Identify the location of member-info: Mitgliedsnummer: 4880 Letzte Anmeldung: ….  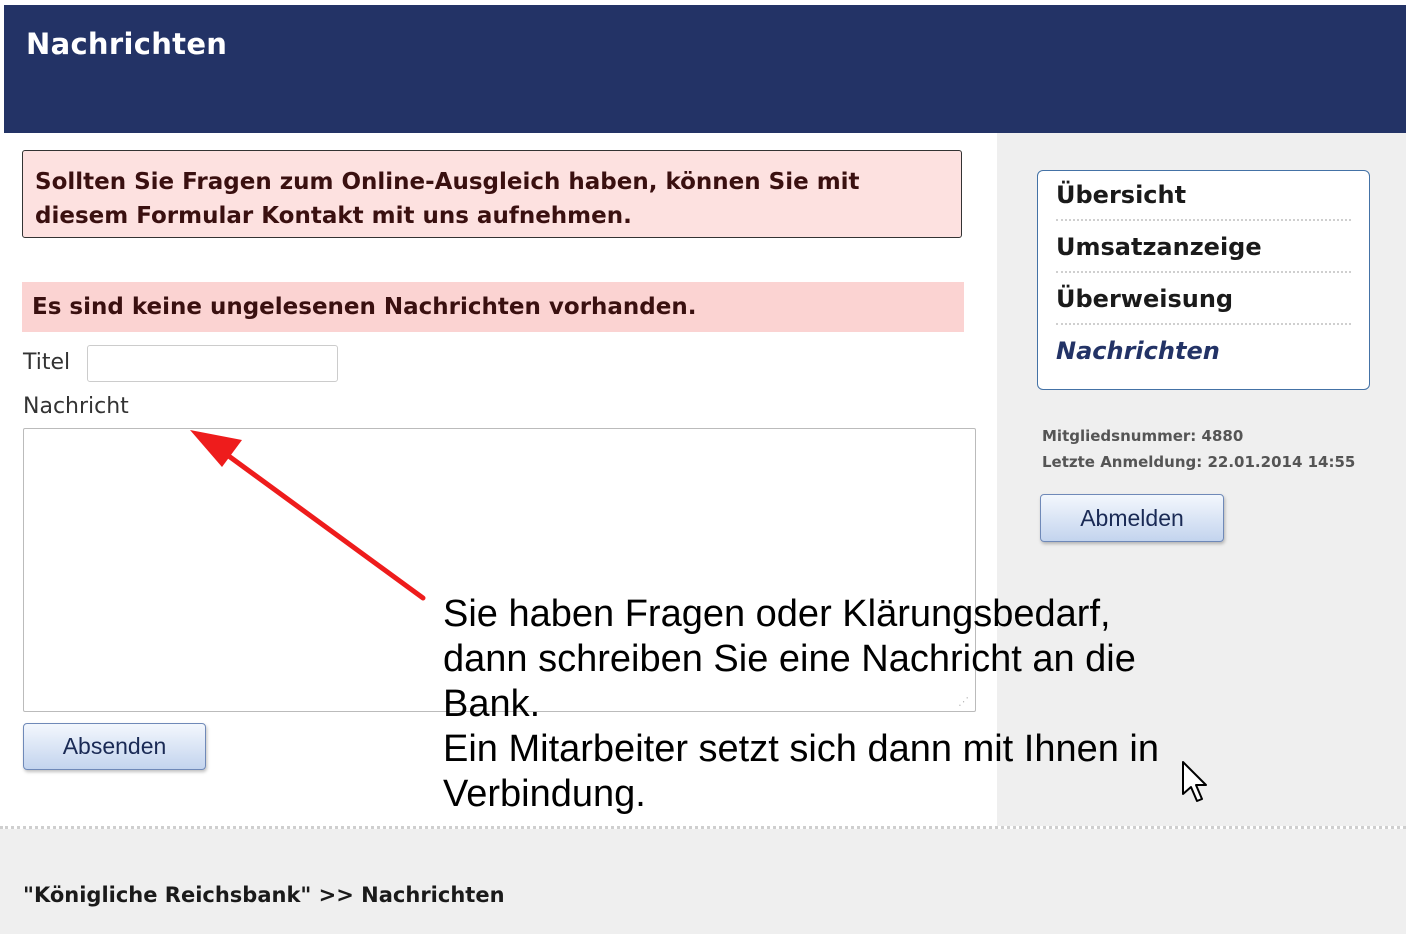
(1198, 449).